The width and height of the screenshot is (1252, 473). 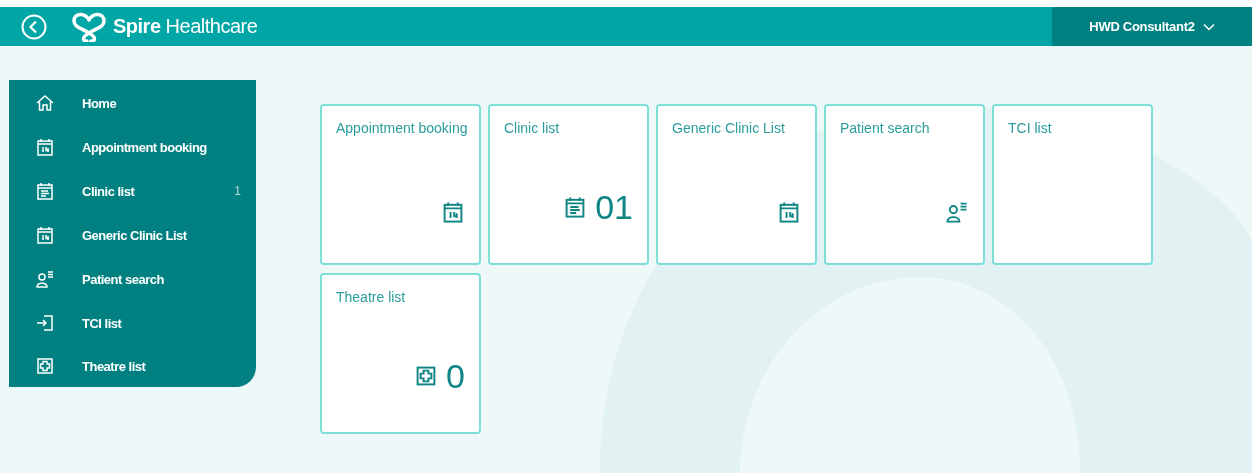 I want to click on tile-title: Generic Clinic List, so click(x=729, y=128).